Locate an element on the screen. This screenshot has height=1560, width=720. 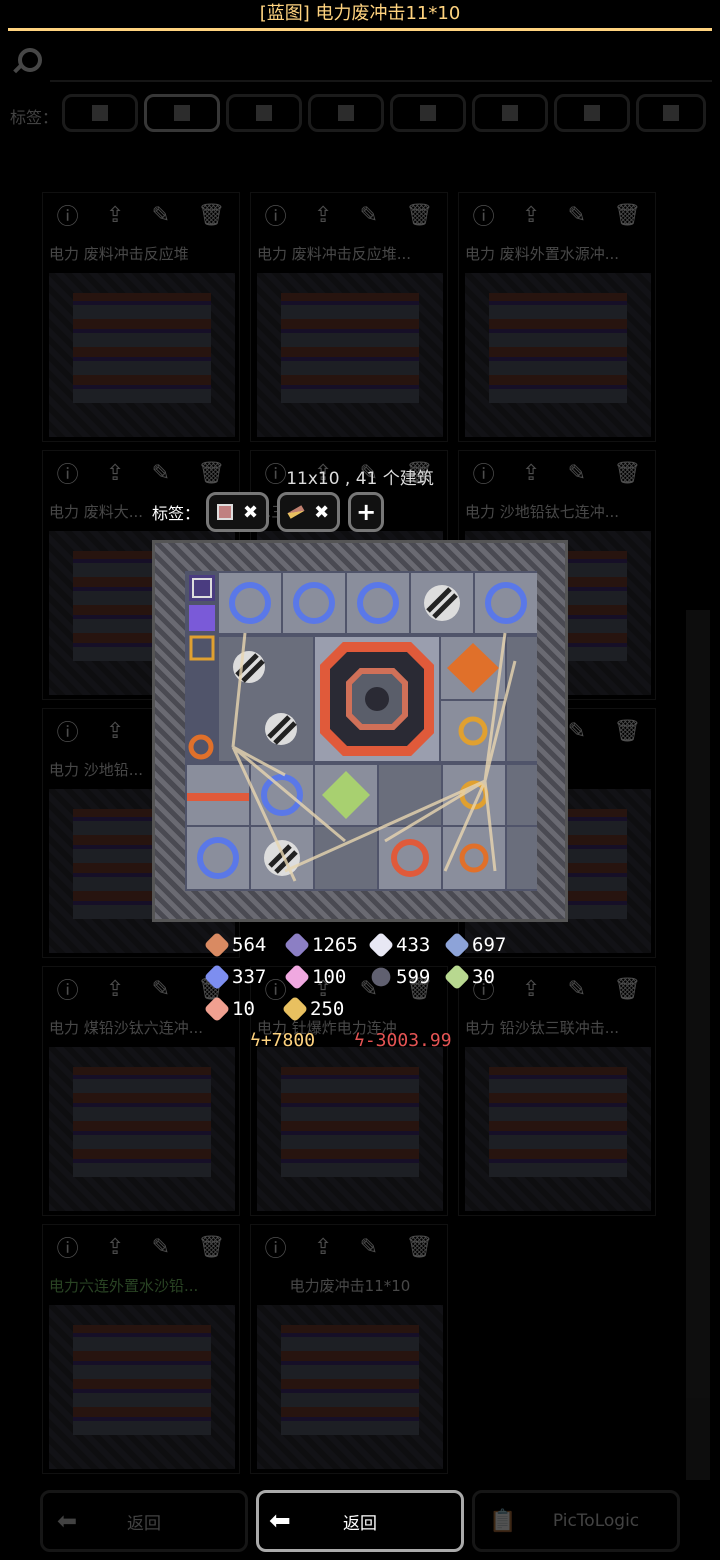
titanium-icon is located at coordinates (457, 945).